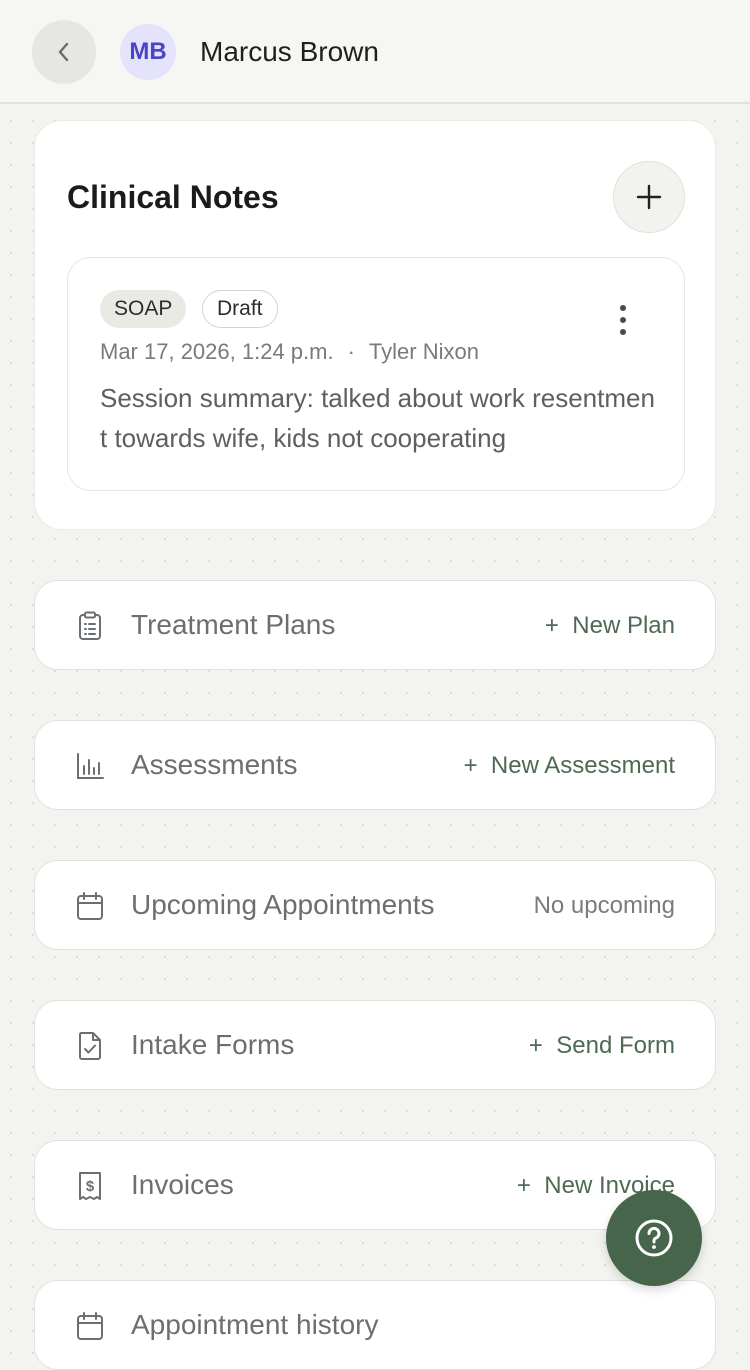  Describe the element at coordinates (604, 905) in the screenshot. I see `no-upcoming-status: No upcoming` at that location.